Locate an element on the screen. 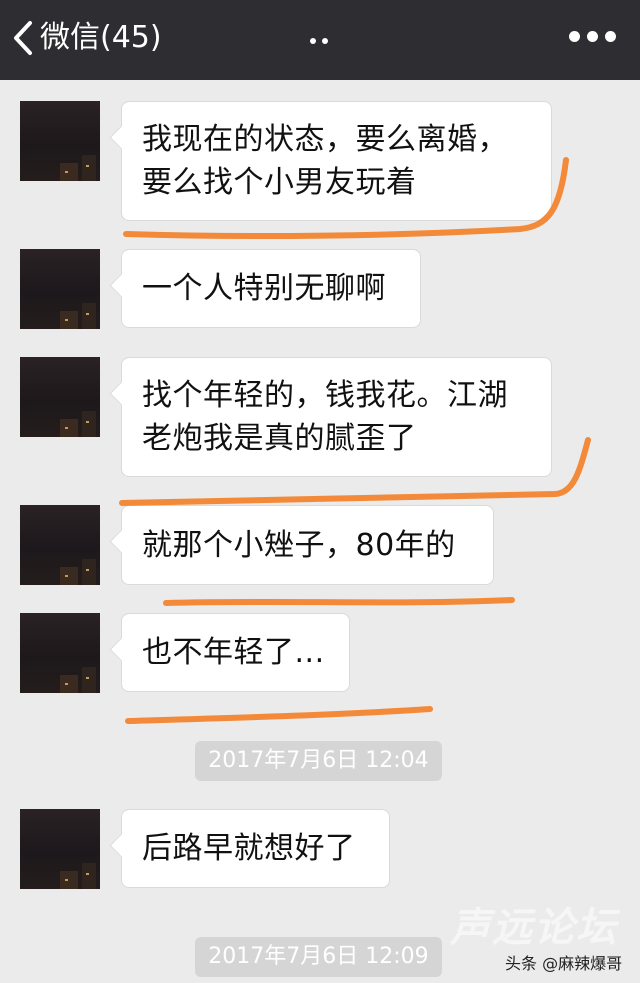  message-text: 后路早就想好了 is located at coordinates (249, 848).